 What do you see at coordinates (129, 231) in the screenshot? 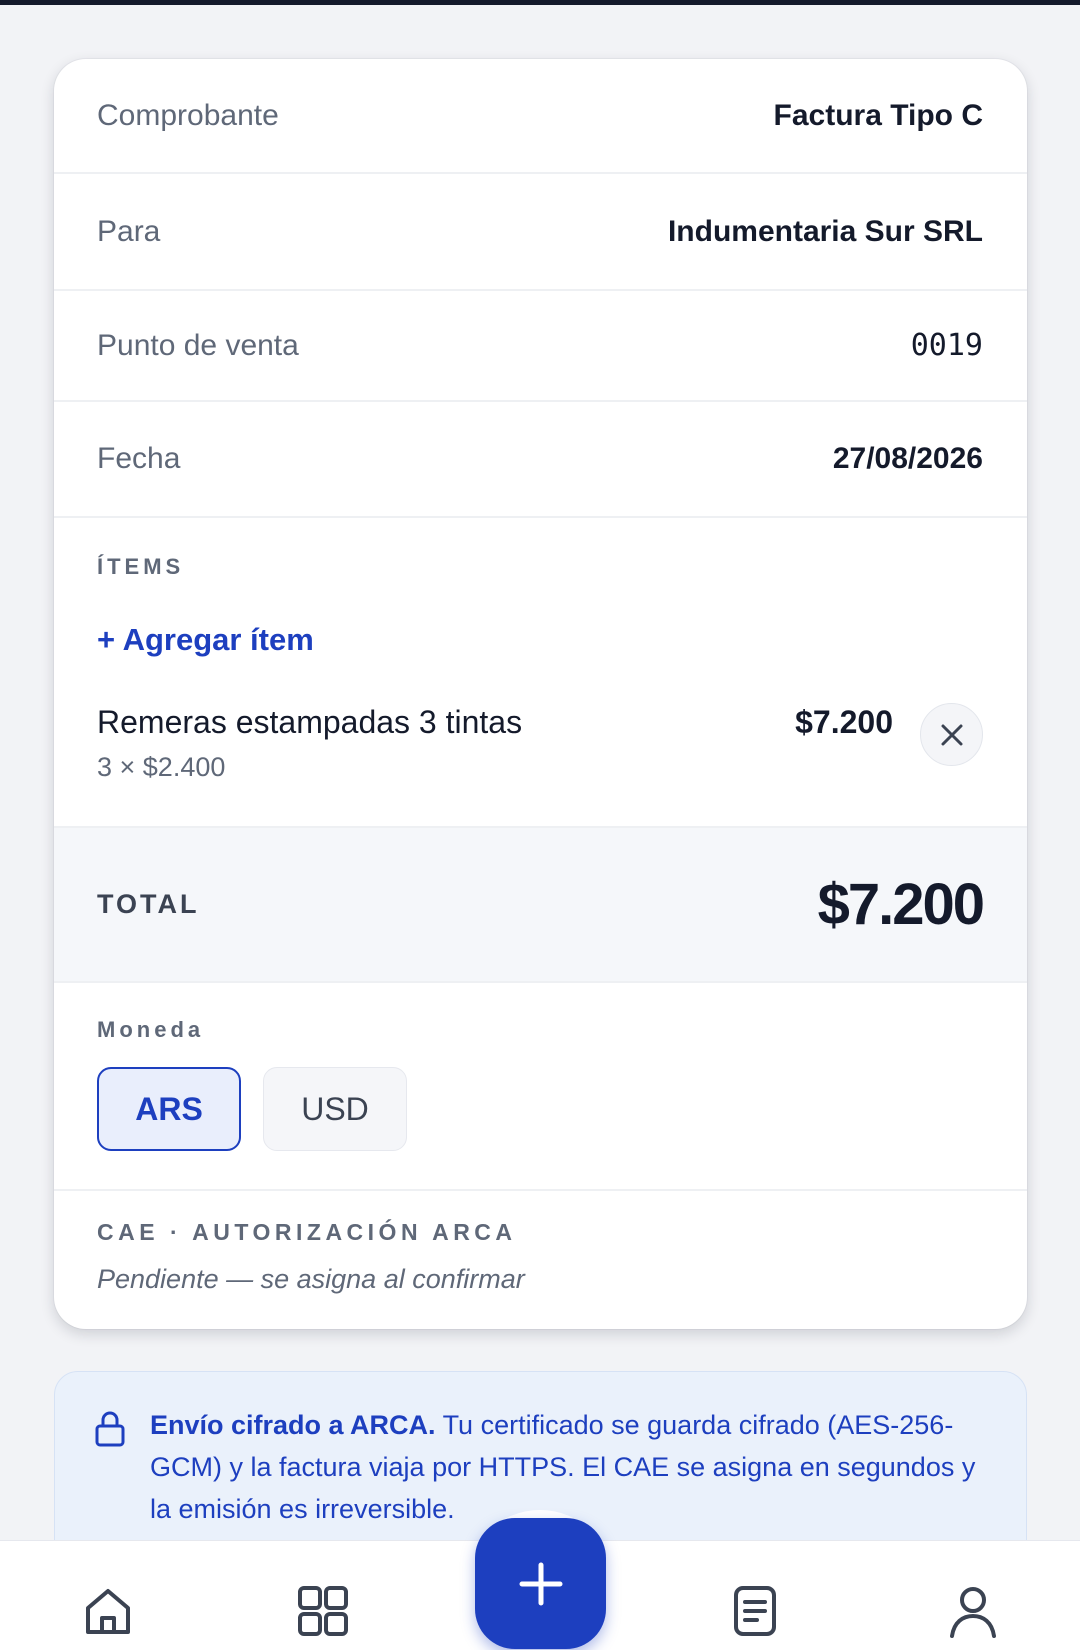
I see `recipient-label: Para` at bounding box center [129, 231].